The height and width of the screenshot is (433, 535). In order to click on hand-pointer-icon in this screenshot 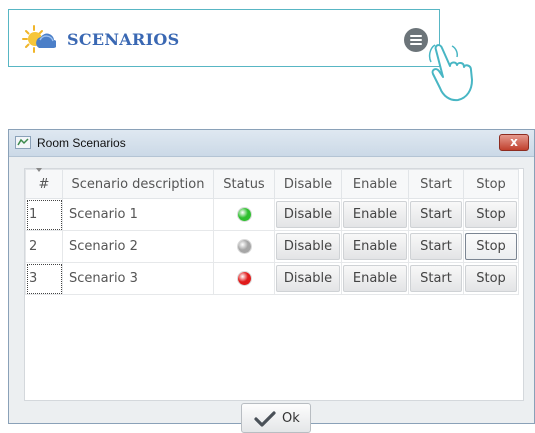, I will do `click(450, 73)`.